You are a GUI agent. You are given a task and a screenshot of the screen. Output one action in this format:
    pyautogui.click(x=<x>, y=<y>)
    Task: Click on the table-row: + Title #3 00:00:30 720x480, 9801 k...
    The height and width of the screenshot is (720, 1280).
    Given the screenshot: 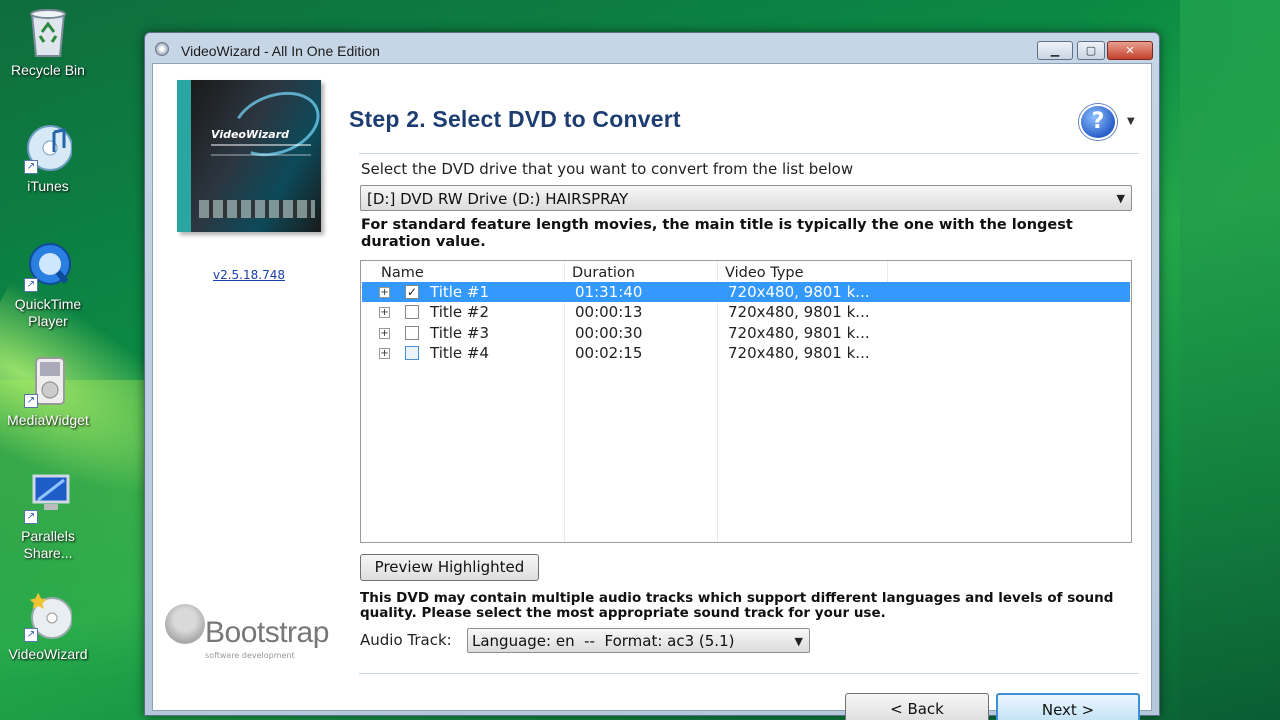 What is the action you would take?
    pyautogui.click(x=746, y=333)
    